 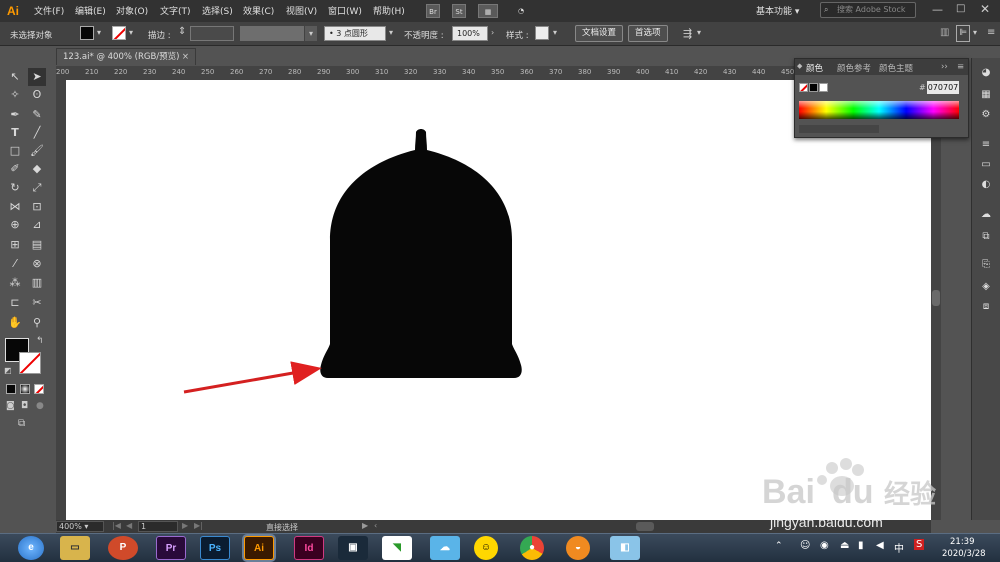 I want to click on fill-dropdown-icon: ▾, so click(x=99, y=32).